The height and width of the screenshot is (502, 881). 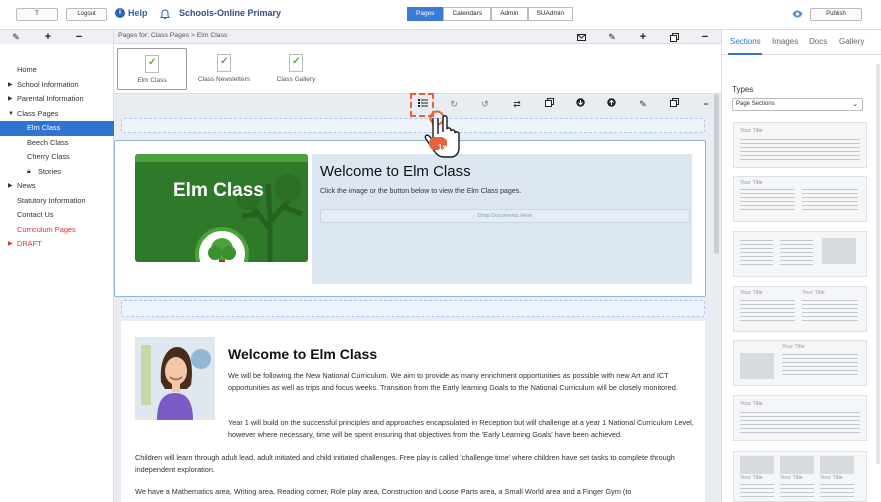 I want to click on tree-item-label: DRAFT, so click(x=29, y=243).